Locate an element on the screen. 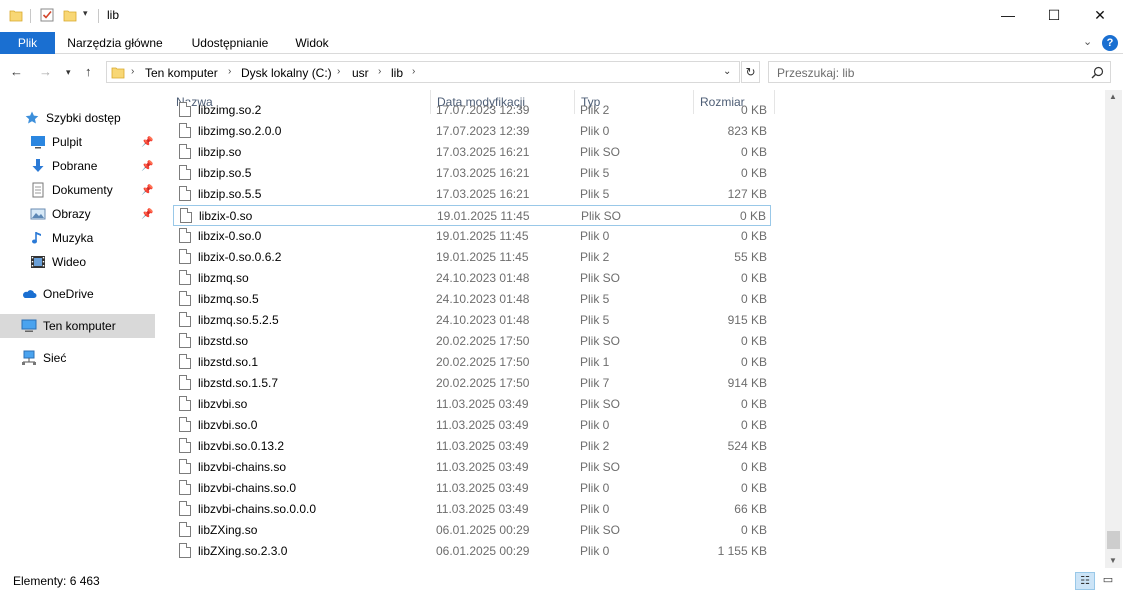 Image resolution: width=1123 pixels, height=592 pixels. new-folder-icon is located at coordinates (70, 15).